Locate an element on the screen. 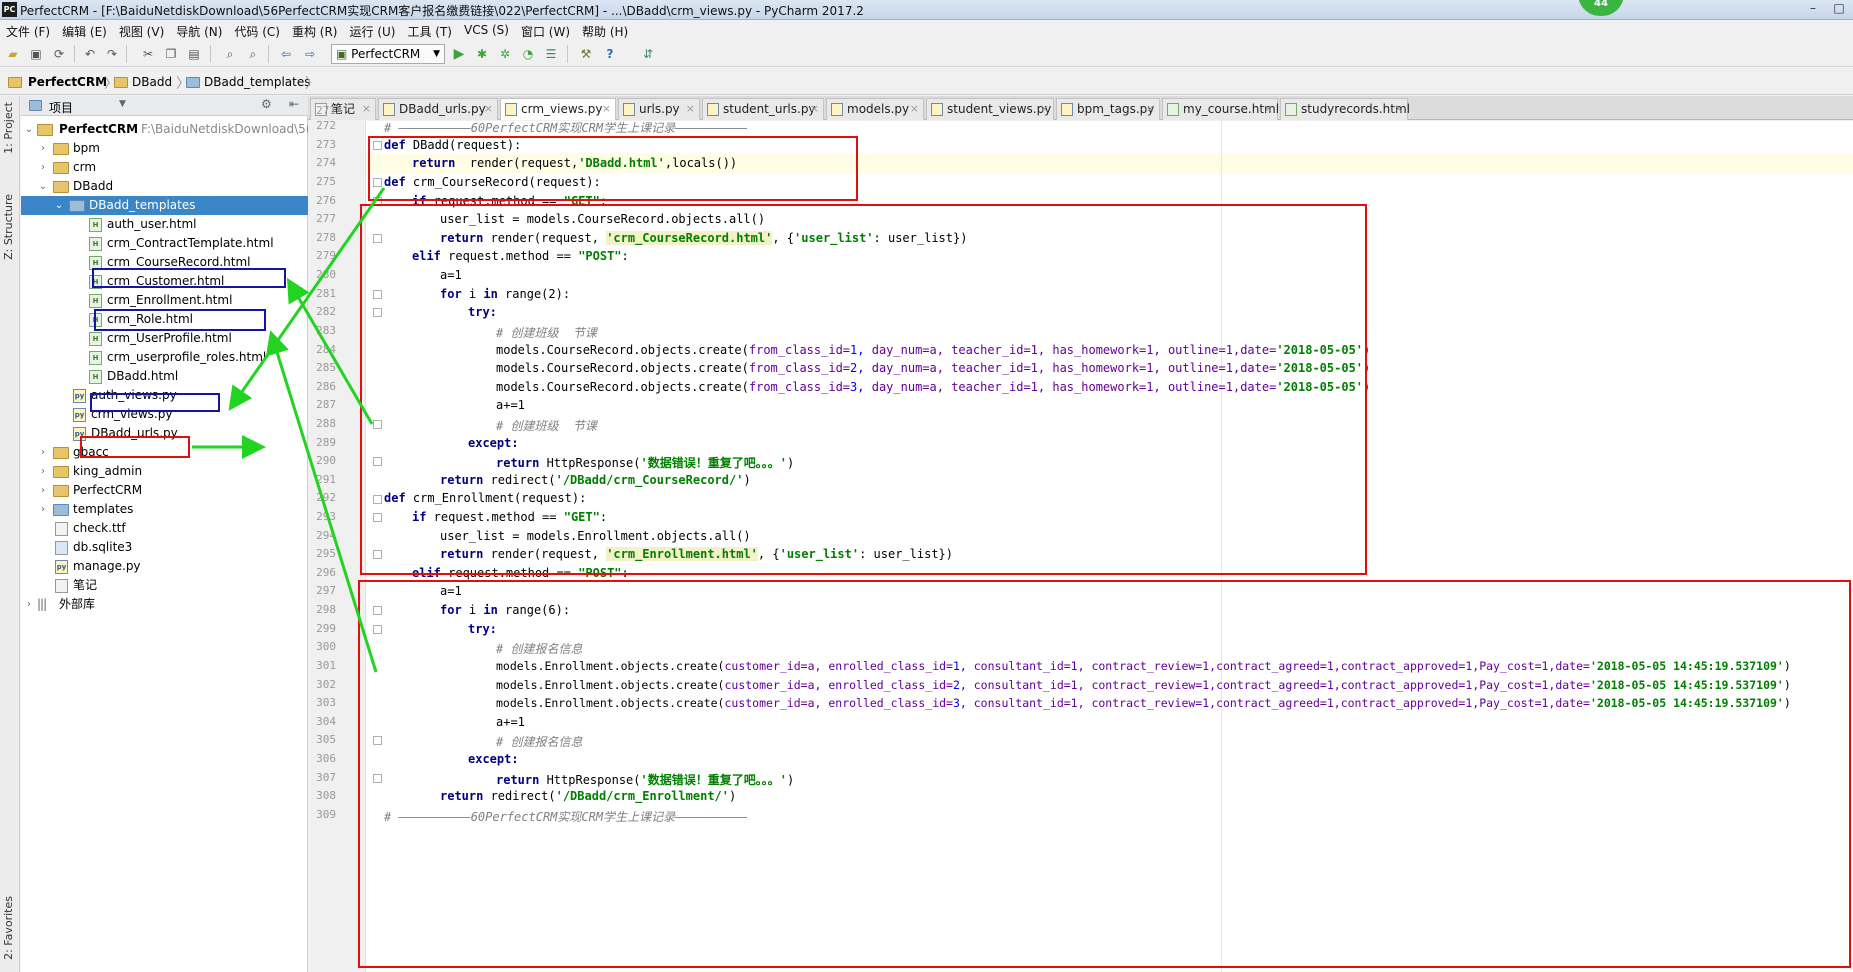 The height and width of the screenshot is (972, 1853). coverage-icon: ✲ is located at coordinates (505, 54).